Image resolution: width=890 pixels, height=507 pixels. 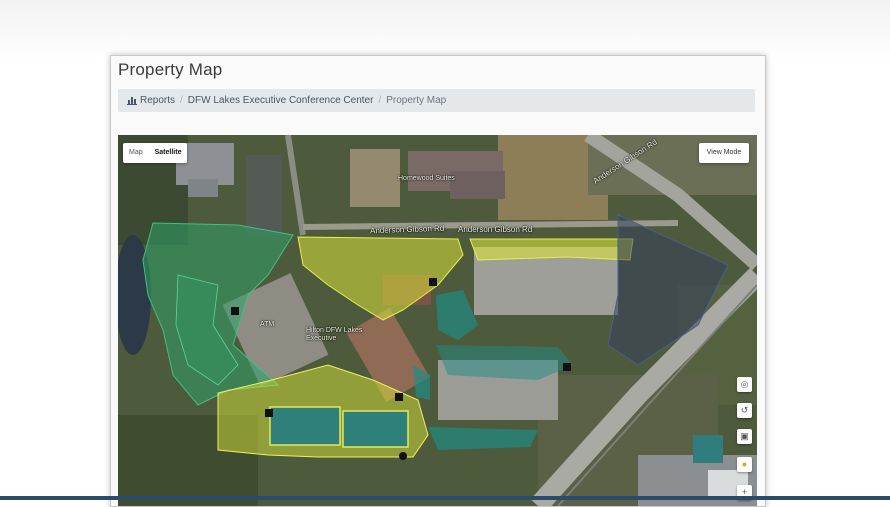 What do you see at coordinates (168, 153) in the screenshot?
I see `map-type-satellite-button: Satellite` at bounding box center [168, 153].